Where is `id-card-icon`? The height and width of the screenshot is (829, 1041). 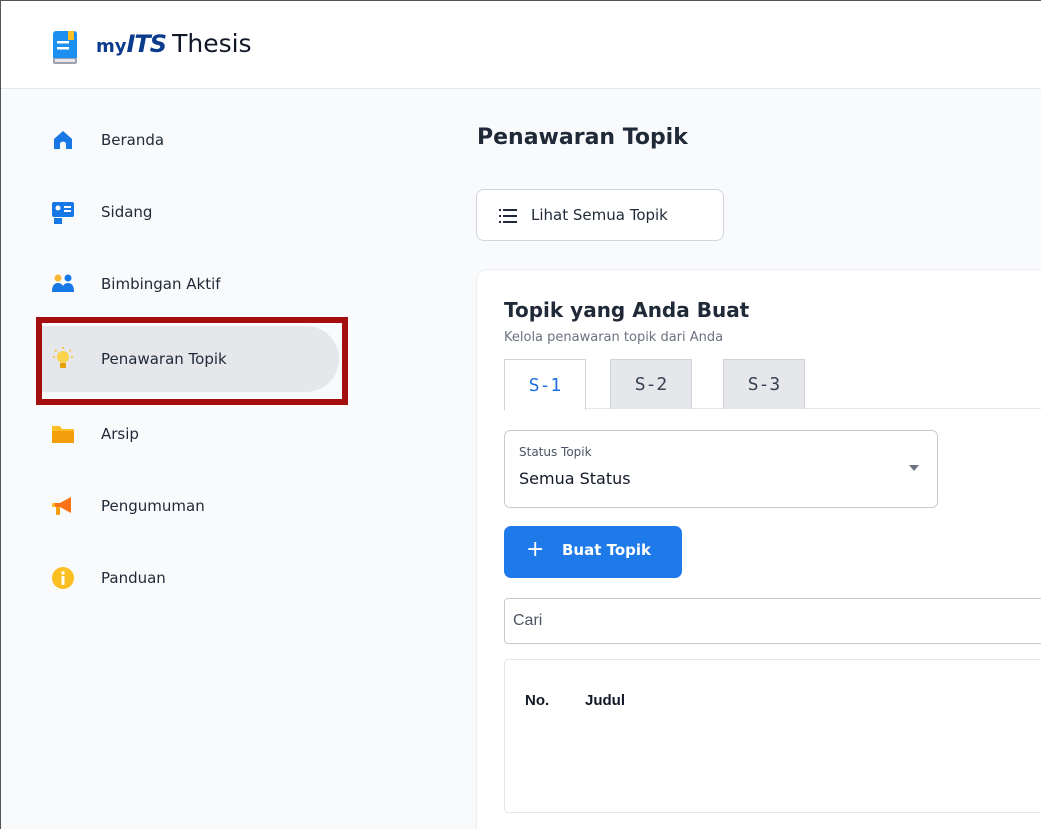 id-card-icon is located at coordinates (63, 213).